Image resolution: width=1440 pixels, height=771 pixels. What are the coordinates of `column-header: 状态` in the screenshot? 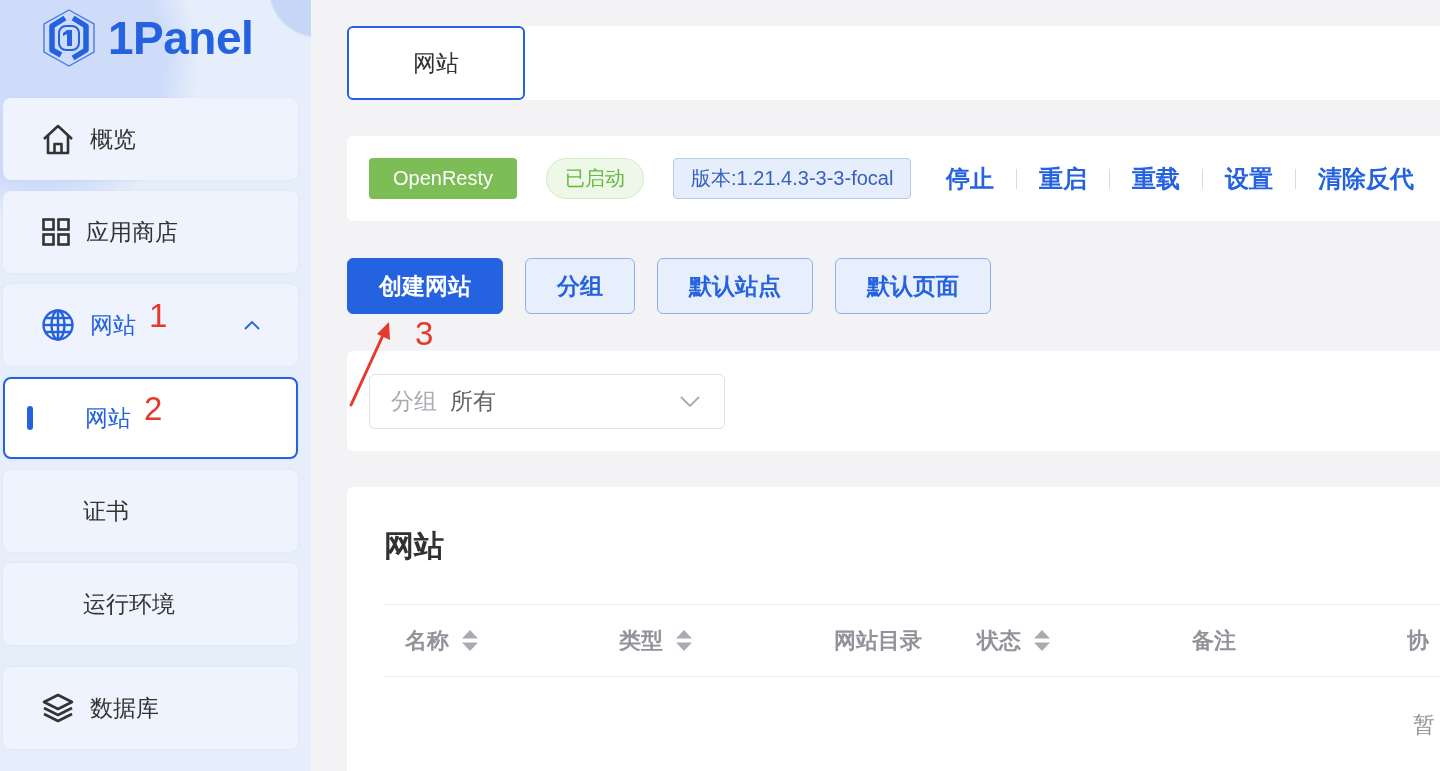 It's located at (999, 640).